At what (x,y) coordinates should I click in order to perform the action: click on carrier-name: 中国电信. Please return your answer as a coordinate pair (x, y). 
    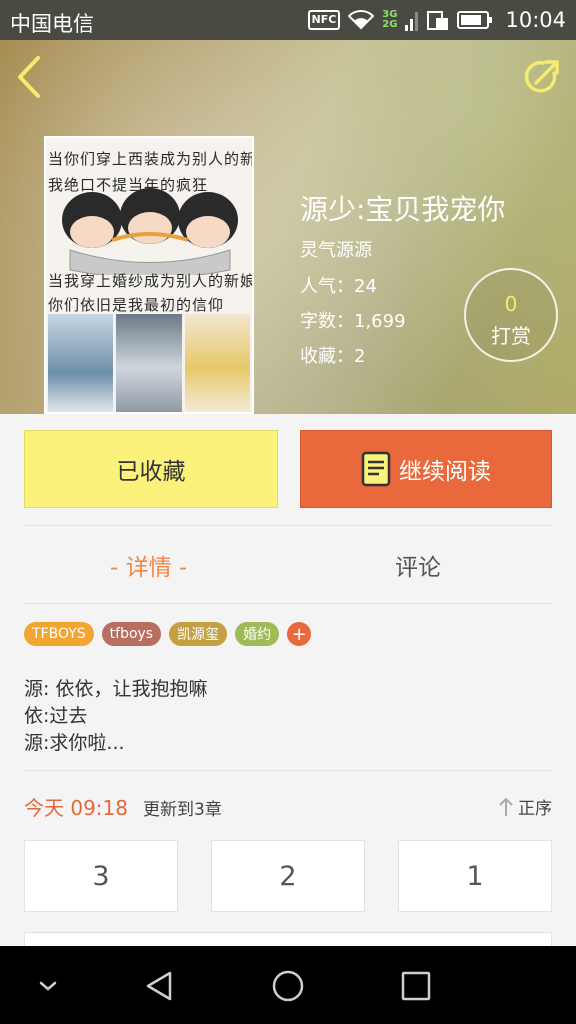
    Looking at the image, I should click on (52, 24).